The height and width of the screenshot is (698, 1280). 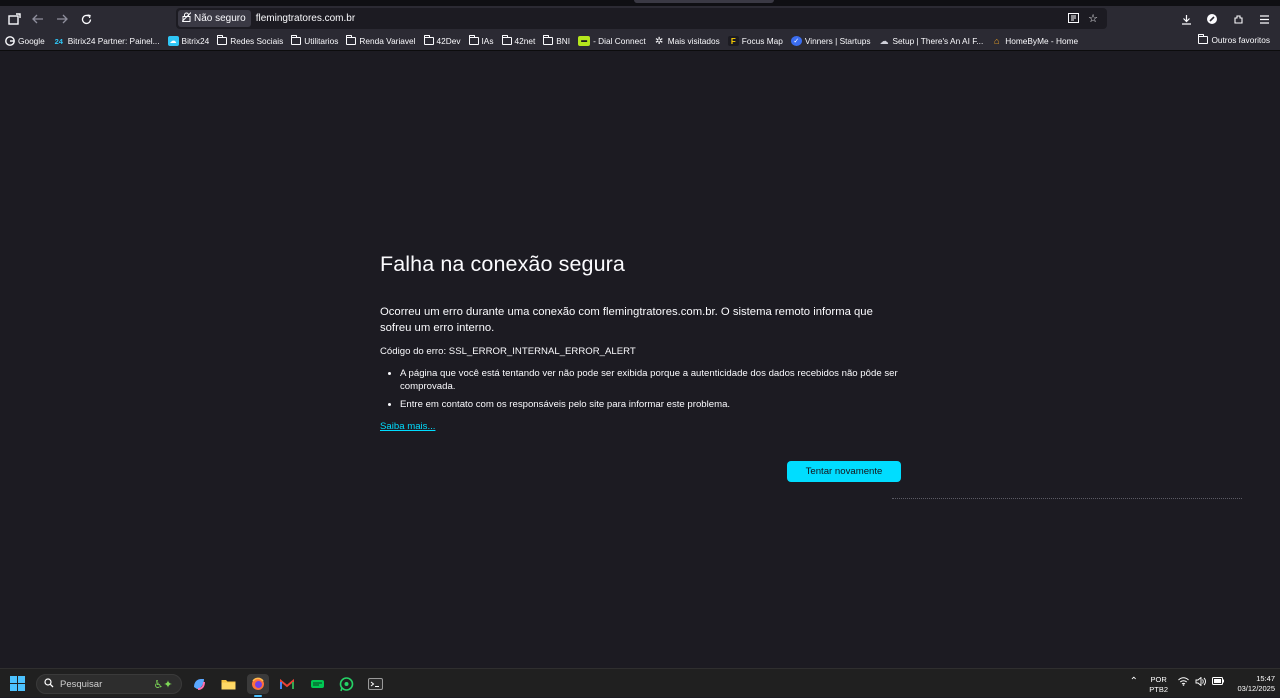 I want to click on bookmark-vinners: ✓ Vinners | Startups, so click(x=830, y=41).